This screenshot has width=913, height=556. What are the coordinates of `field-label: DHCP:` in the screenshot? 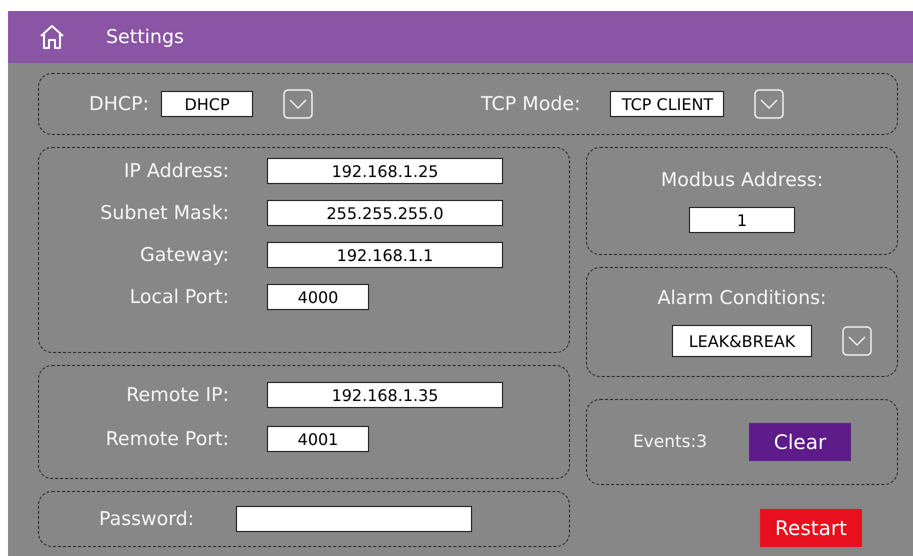 It's located at (119, 104).